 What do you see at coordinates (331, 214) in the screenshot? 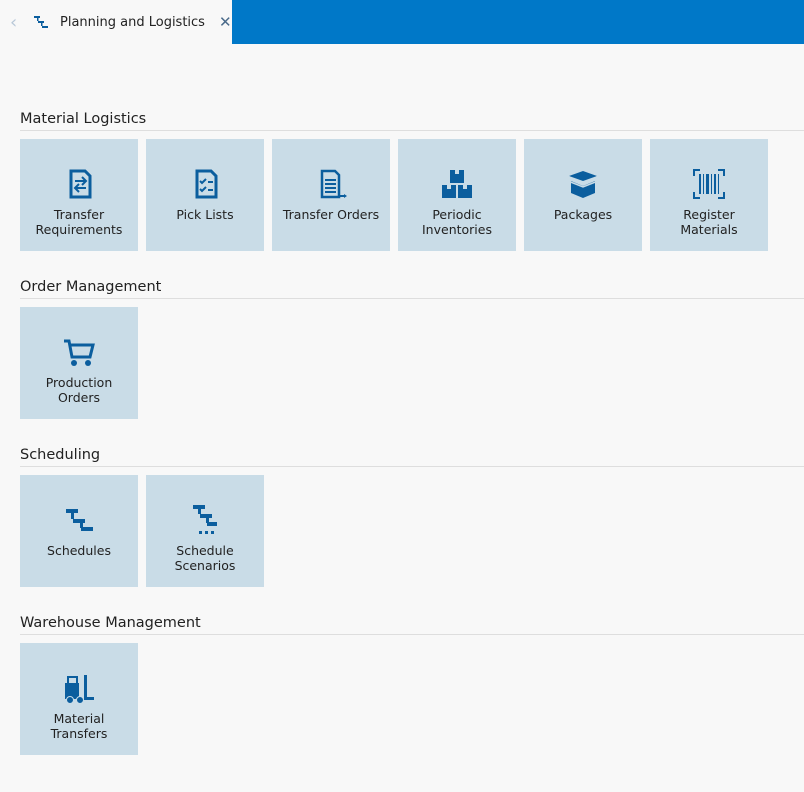
I see `tile-label: Transfer Orders` at bounding box center [331, 214].